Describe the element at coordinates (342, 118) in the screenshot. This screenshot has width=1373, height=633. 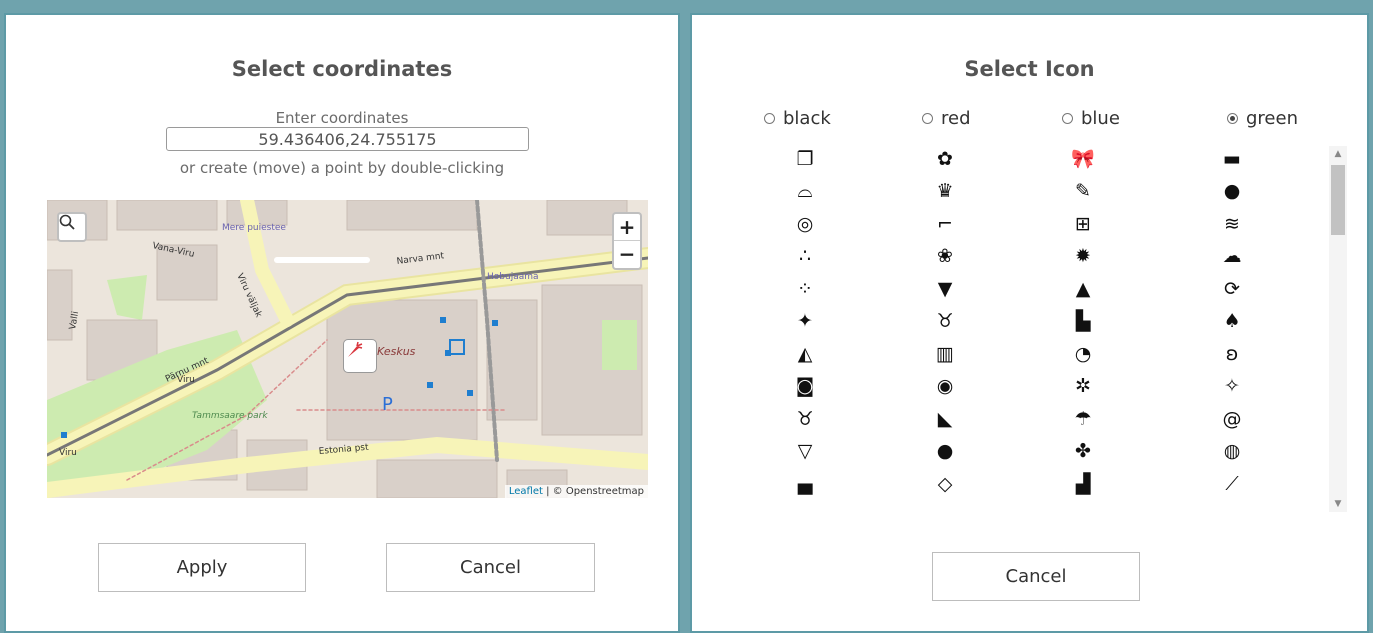
I see `coordinates-label: Enter coordinates` at that location.